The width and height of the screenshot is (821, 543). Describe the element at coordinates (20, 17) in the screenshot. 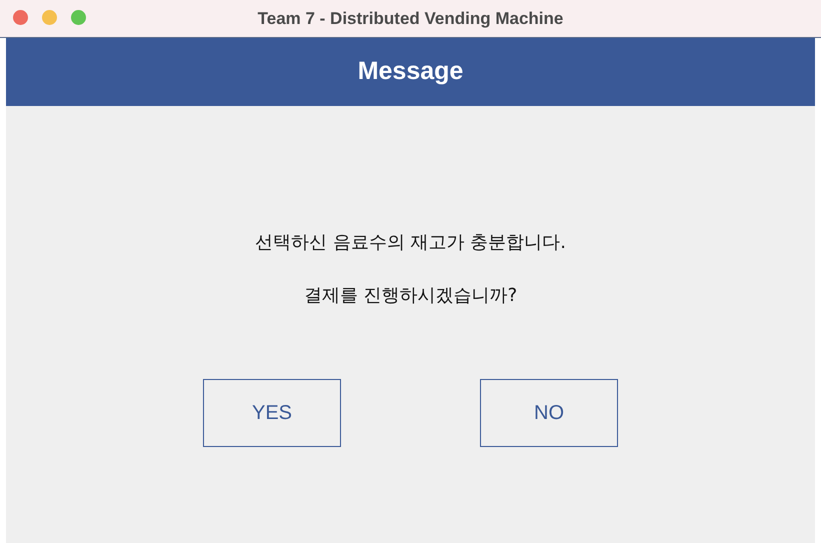

I see `close-button` at that location.